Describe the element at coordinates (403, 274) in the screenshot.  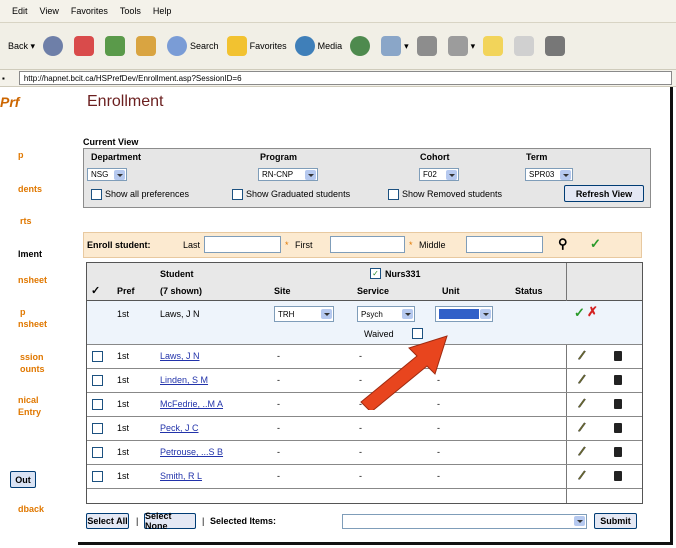
I see `header-course: Nurs331` at that location.